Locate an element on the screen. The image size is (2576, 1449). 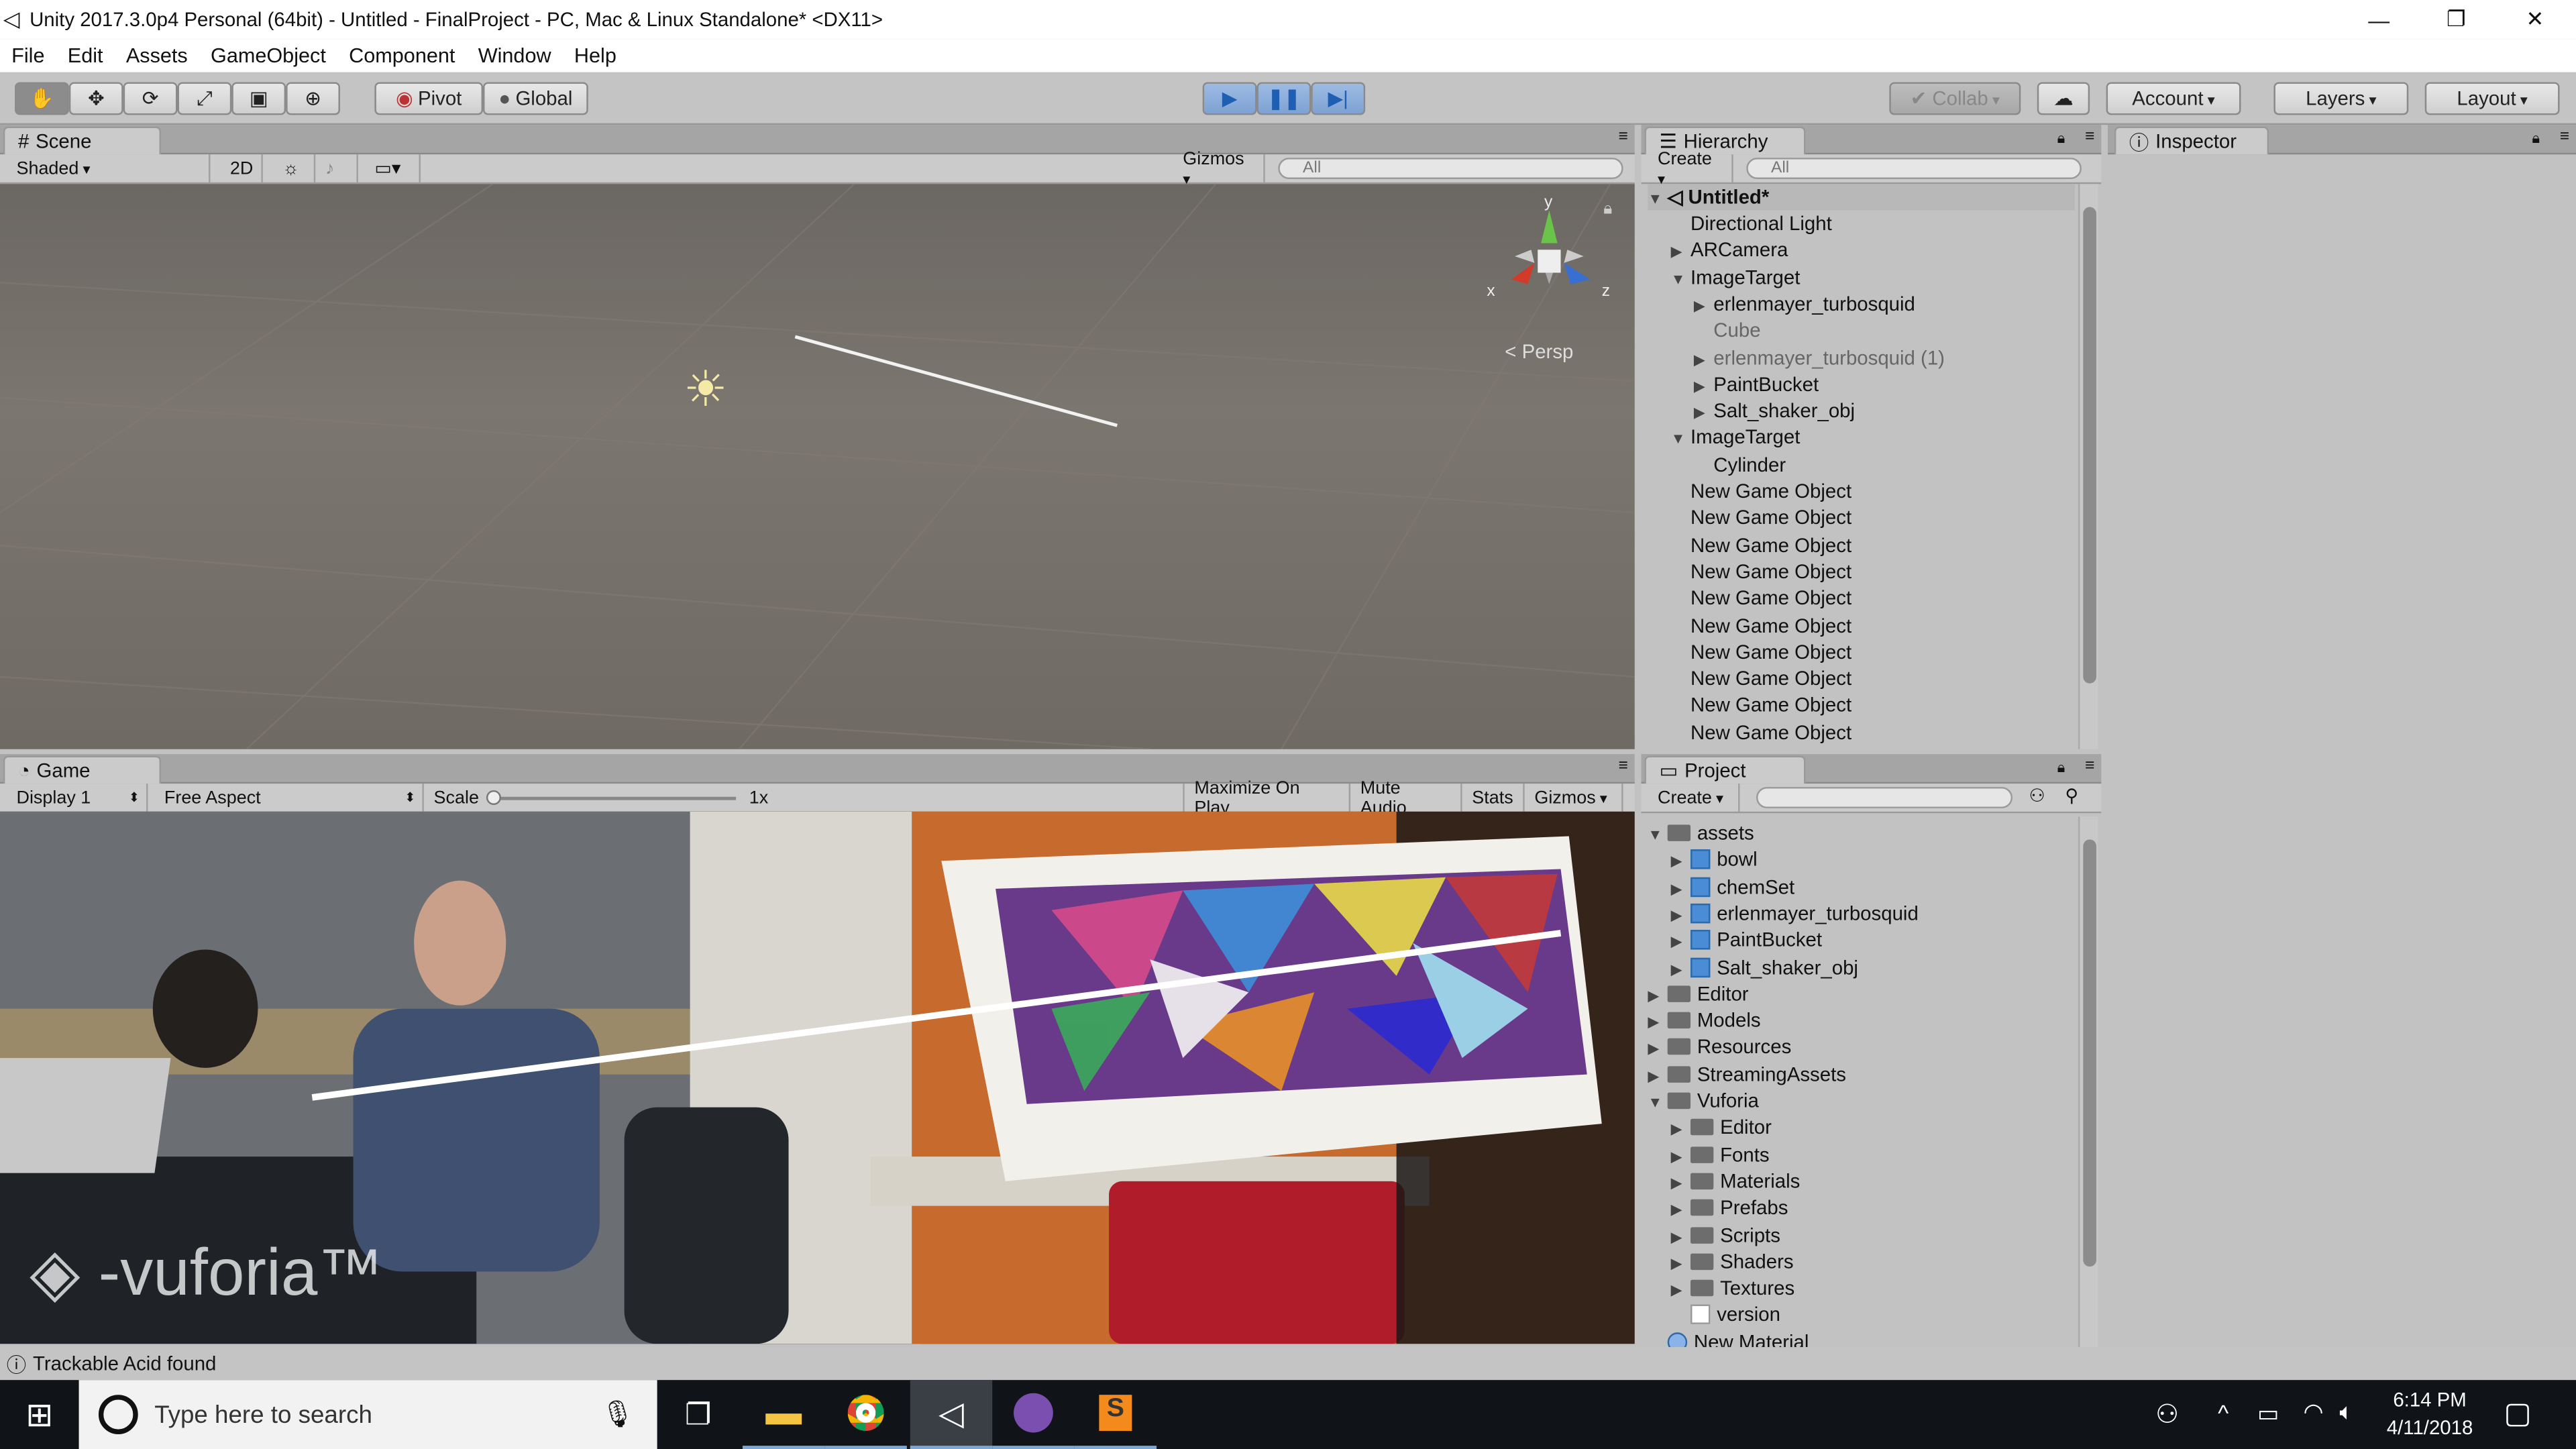
microphone-icon: 🎙︎ is located at coordinates (618, 1414).